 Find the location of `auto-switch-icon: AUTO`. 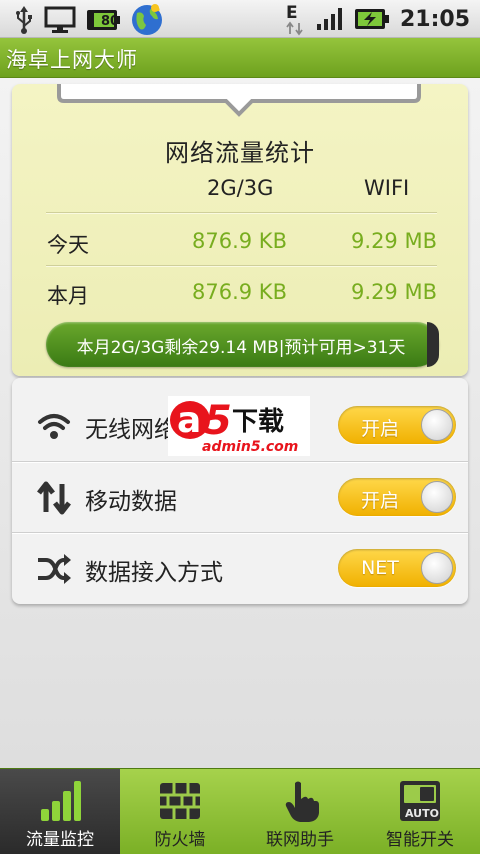

auto-switch-icon: AUTO is located at coordinates (420, 801).